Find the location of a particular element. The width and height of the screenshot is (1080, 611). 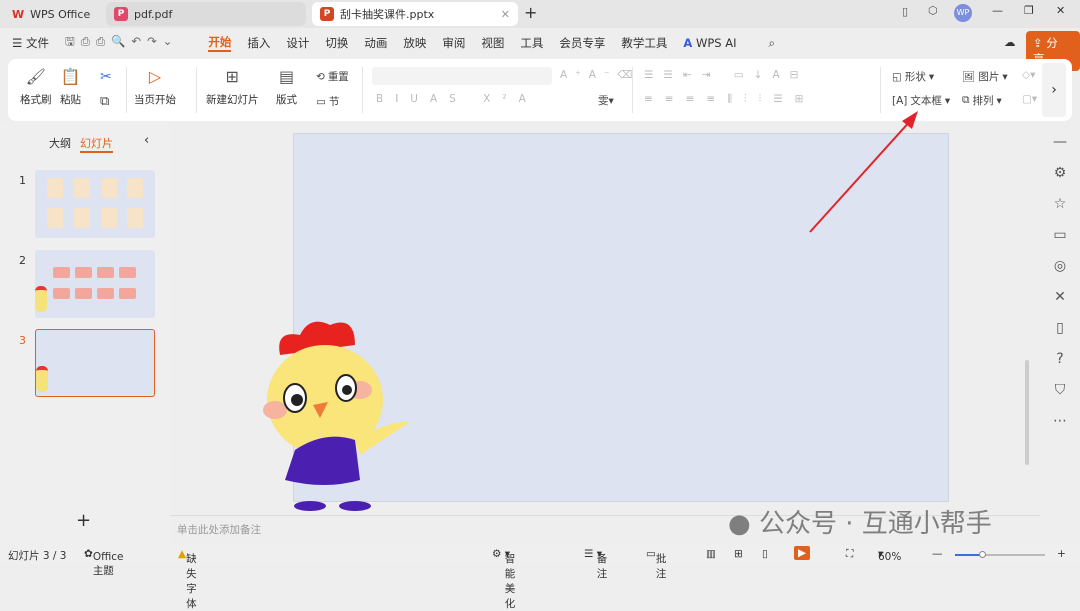

pinyin-button: 雯▾ is located at coordinates (606, 100).